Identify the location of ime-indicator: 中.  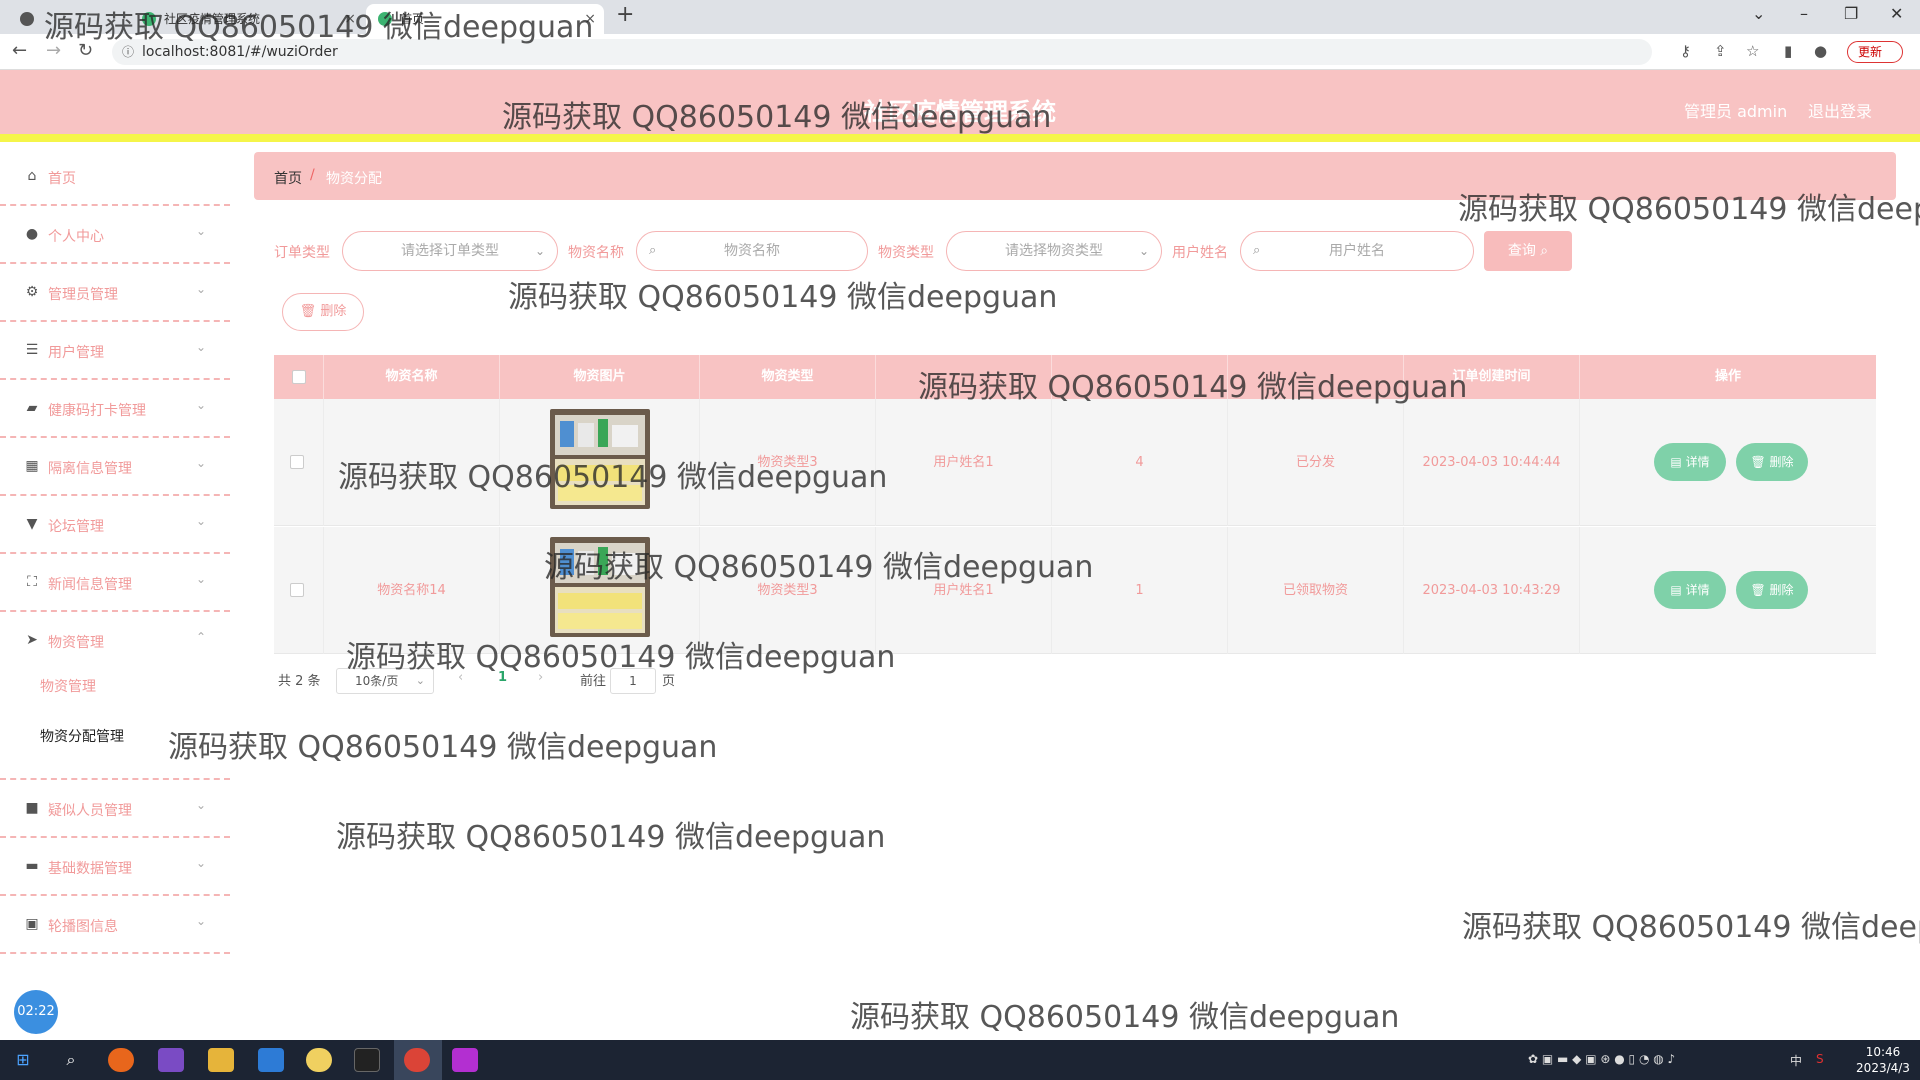
(1796, 1060).